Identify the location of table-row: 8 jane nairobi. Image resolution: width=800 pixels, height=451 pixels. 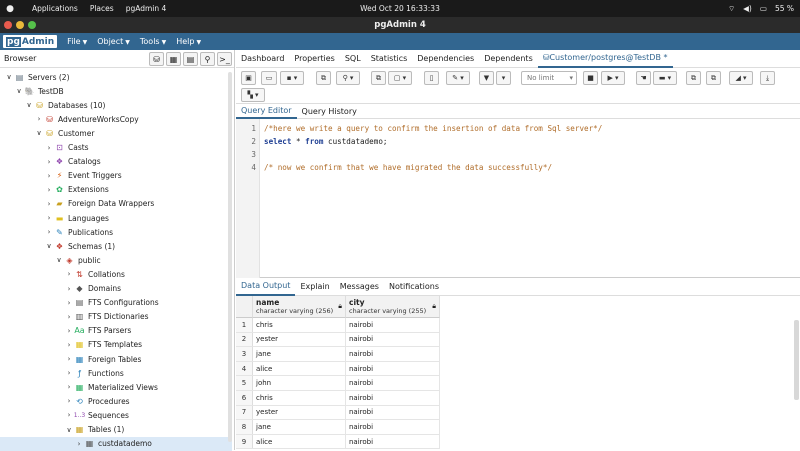
(338, 427).